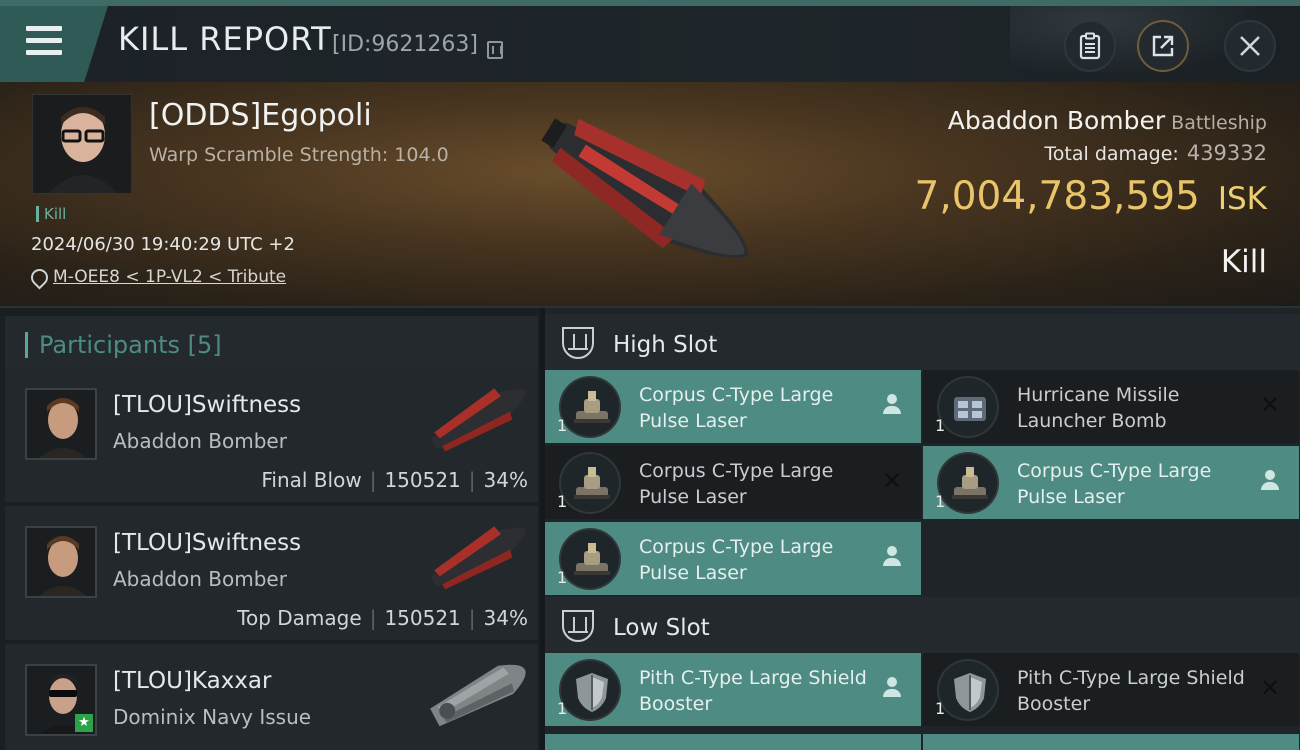 The width and height of the screenshot is (1300, 750). Describe the element at coordinates (1111, 154) in the screenshot. I see `total-damage-label: Total damage:` at that location.